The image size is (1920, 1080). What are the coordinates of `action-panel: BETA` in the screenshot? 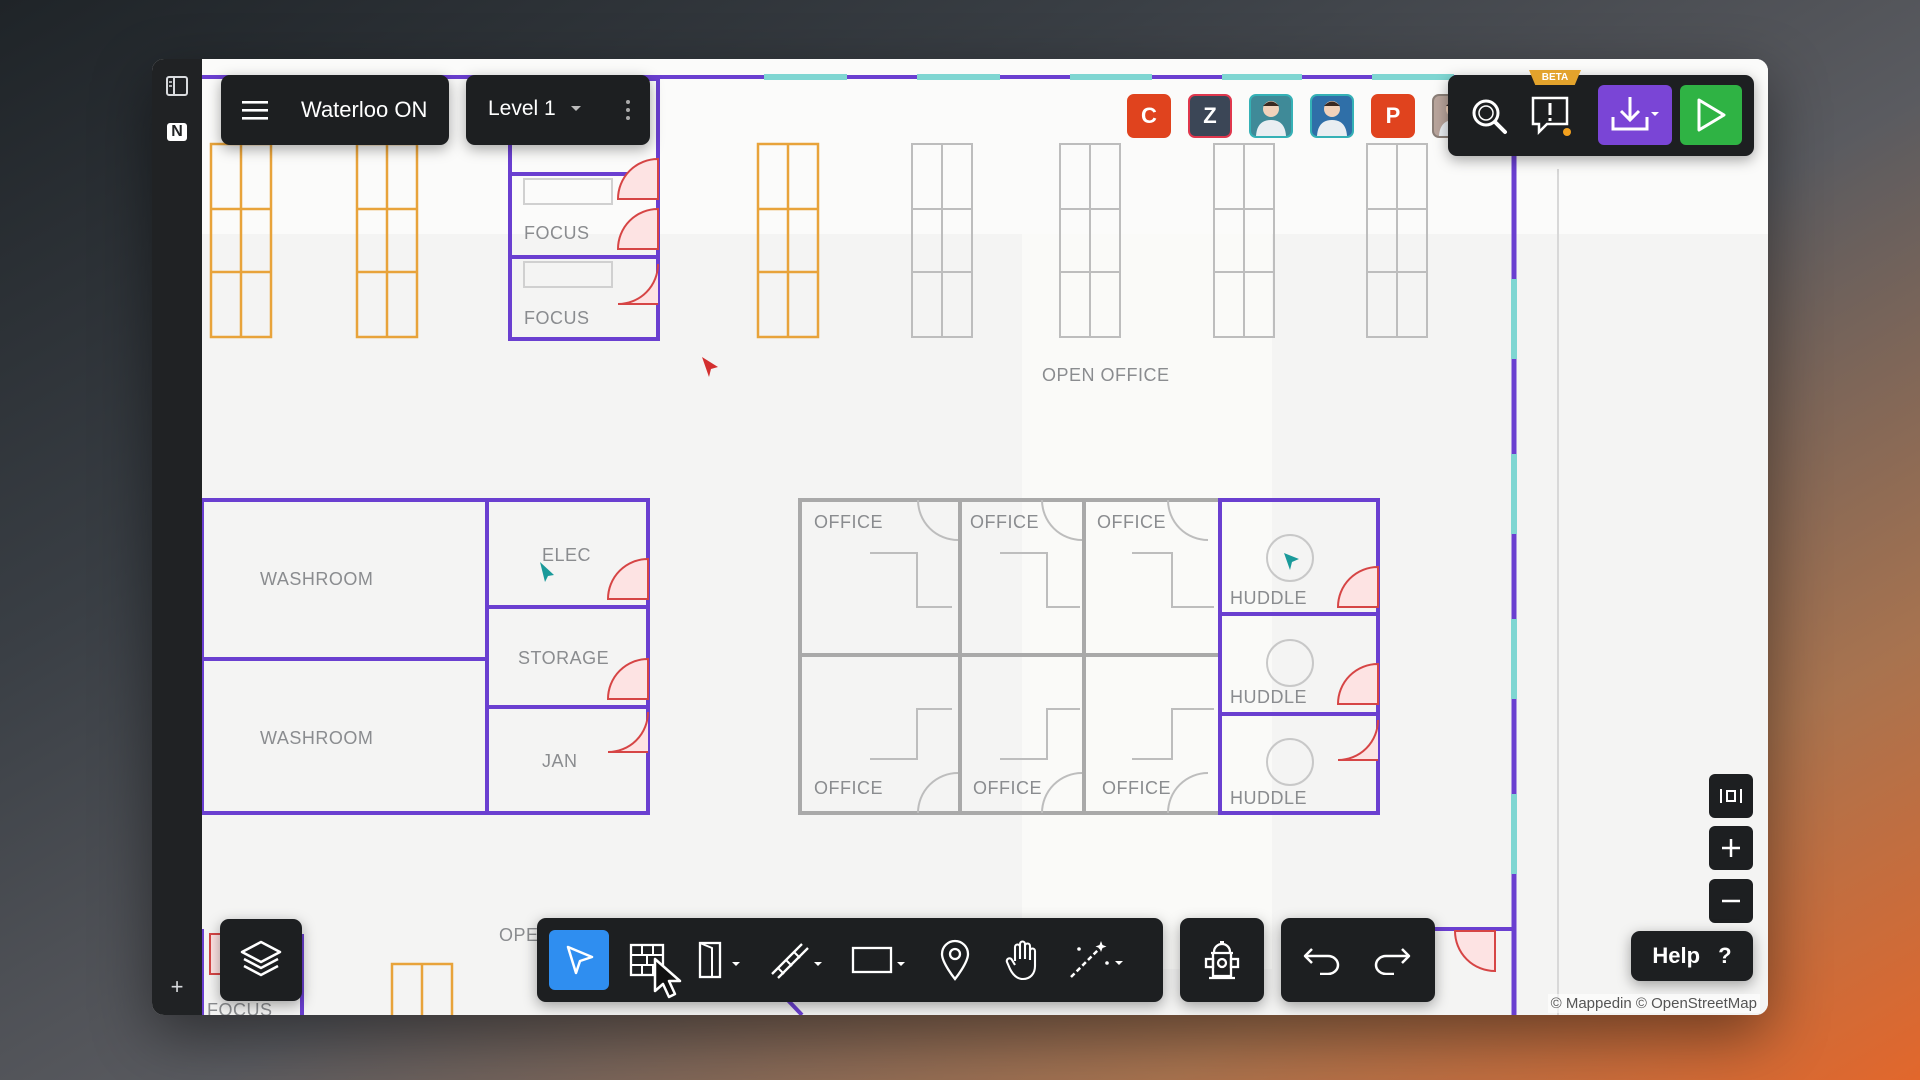 It's located at (1601, 113).